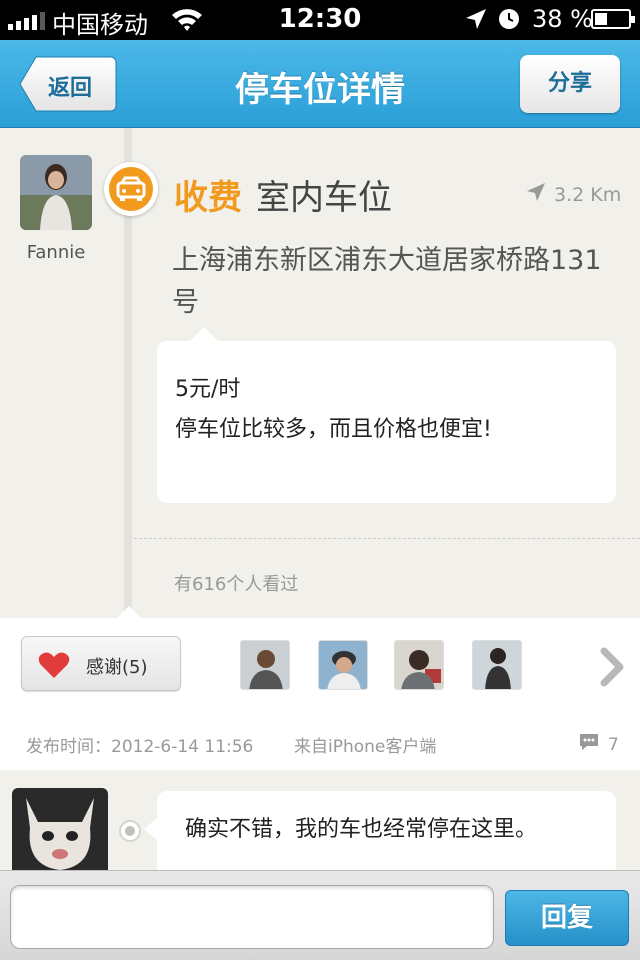 Image resolution: width=640 pixels, height=960 pixels. What do you see at coordinates (320, 20) in the screenshot?
I see `status-bar: 中国移动 12:30 38 %` at bounding box center [320, 20].